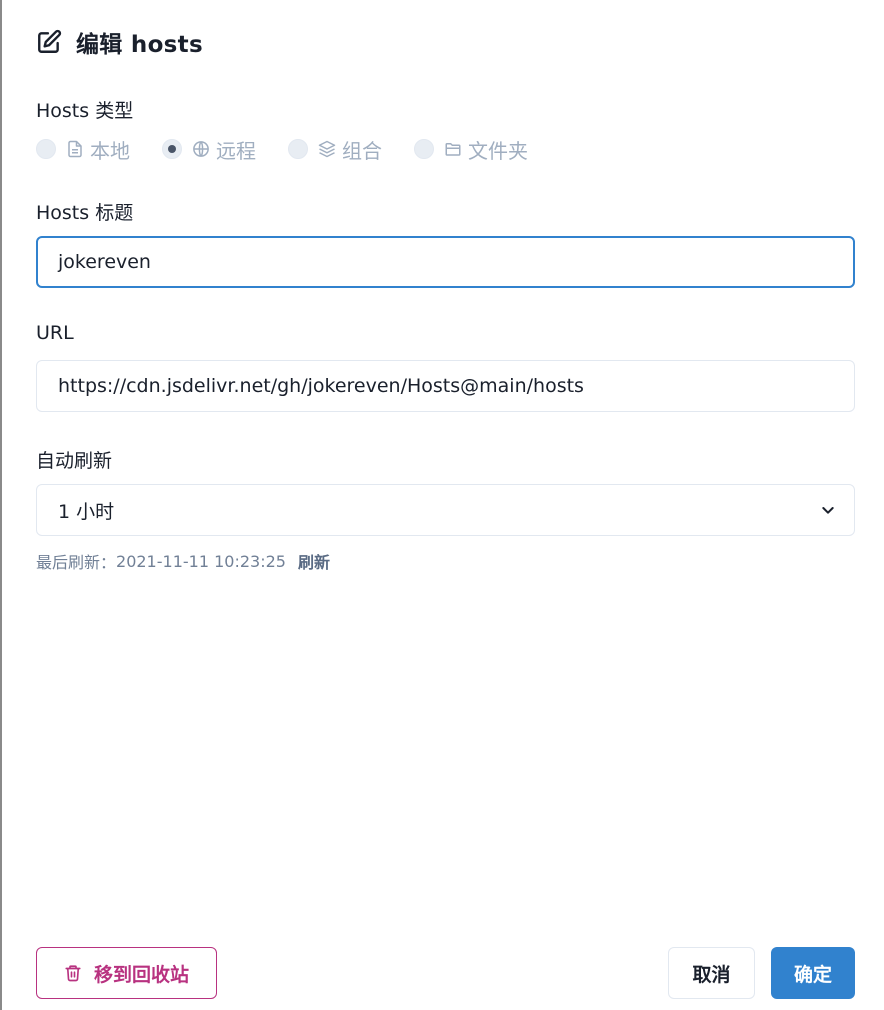 The image size is (884, 1010). What do you see at coordinates (76, 562) in the screenshot?
I see `last-refresh-label: 最后刷新：` at bounding box center [76, 562].